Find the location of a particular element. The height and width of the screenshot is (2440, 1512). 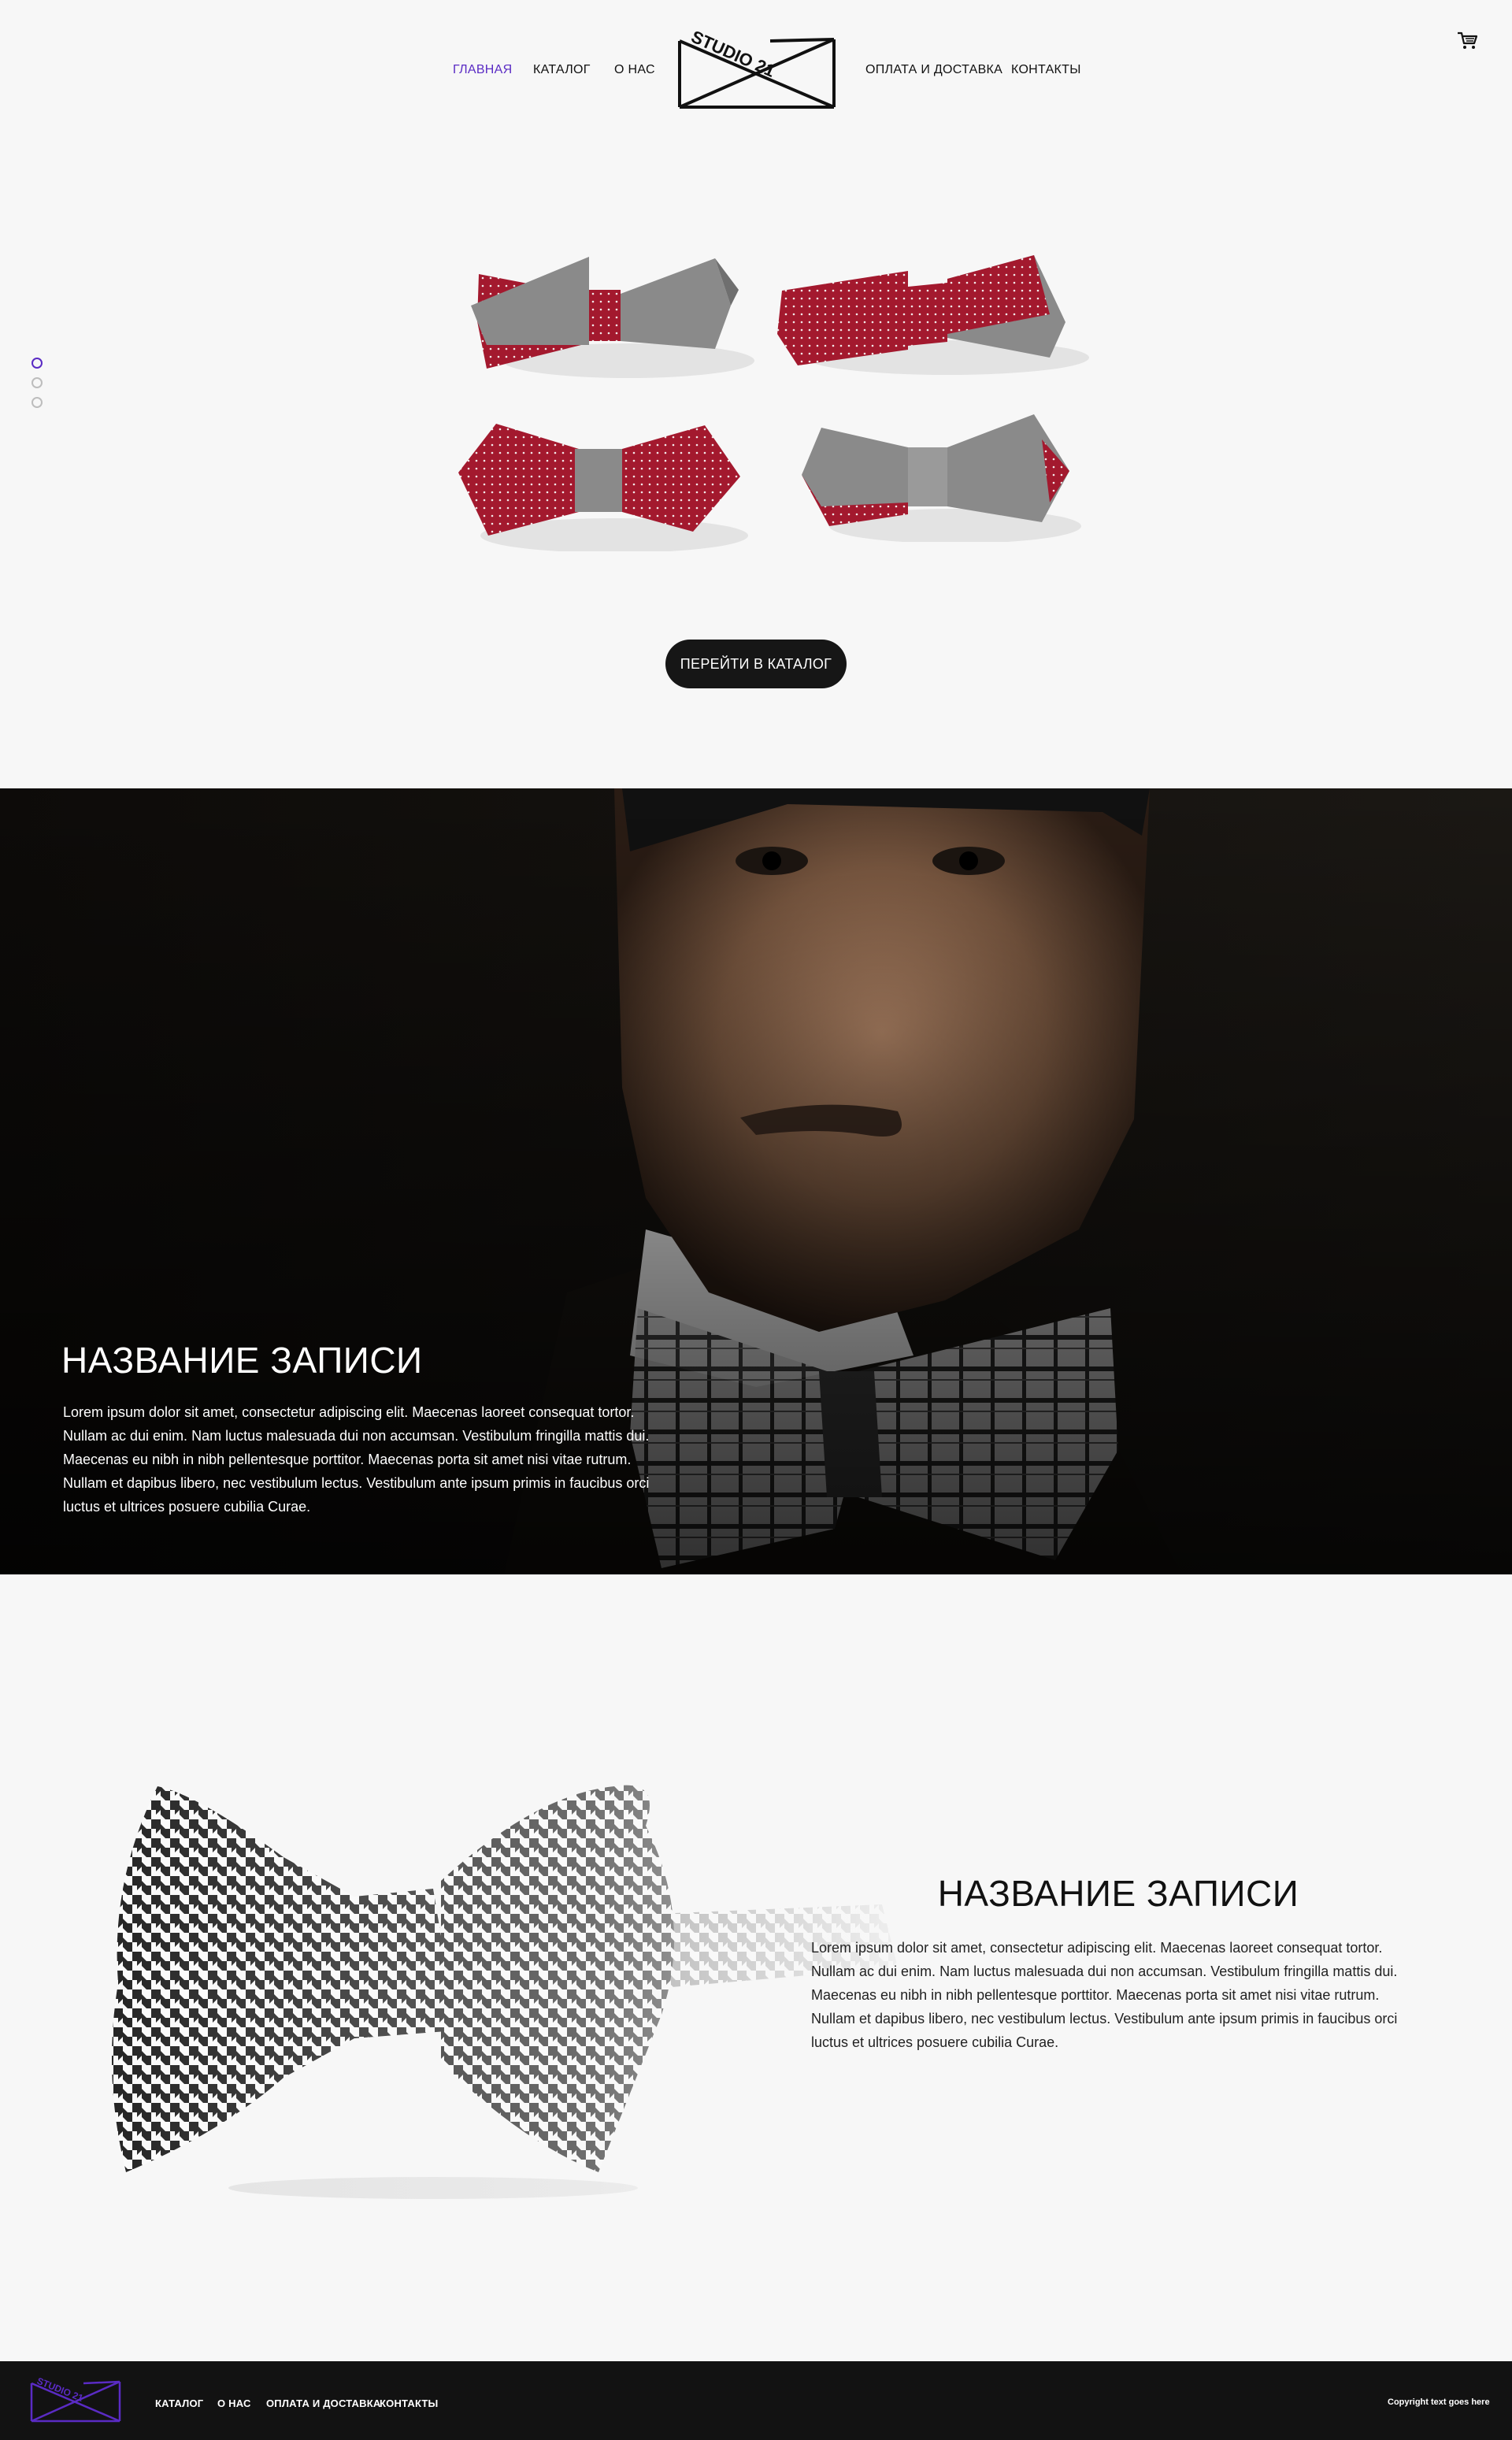

footer-nav-payment-delivery: Оплата и доставка is located at coordinates (323, 2403).